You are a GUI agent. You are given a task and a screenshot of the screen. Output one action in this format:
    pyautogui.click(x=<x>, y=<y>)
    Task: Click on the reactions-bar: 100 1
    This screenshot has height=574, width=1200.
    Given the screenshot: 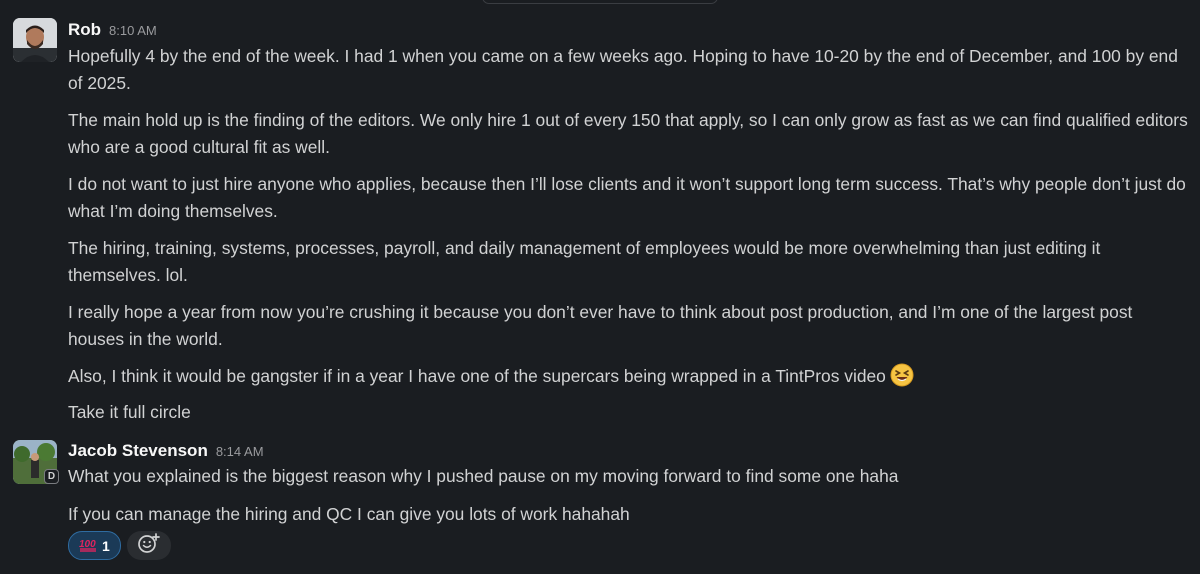 What is the action you would take?
    pyautogui.click(x=119, y=545)
    